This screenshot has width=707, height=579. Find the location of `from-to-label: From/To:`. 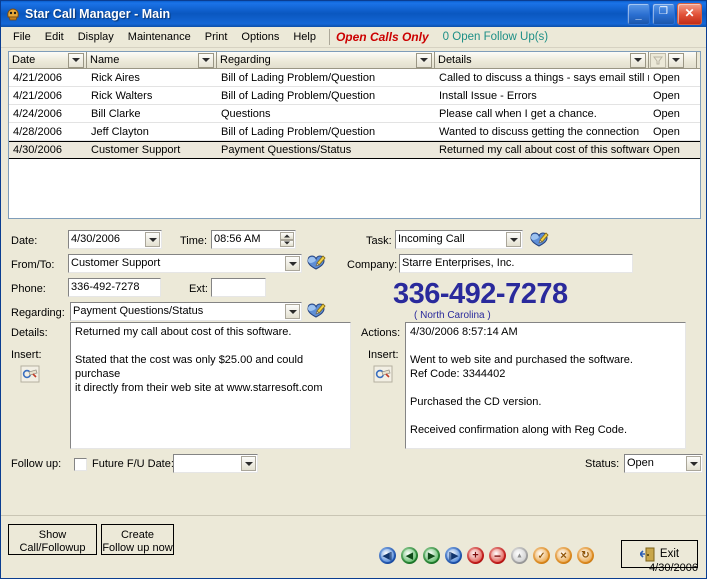

from-to-label: From/To: is located at coordinates (33, 265).